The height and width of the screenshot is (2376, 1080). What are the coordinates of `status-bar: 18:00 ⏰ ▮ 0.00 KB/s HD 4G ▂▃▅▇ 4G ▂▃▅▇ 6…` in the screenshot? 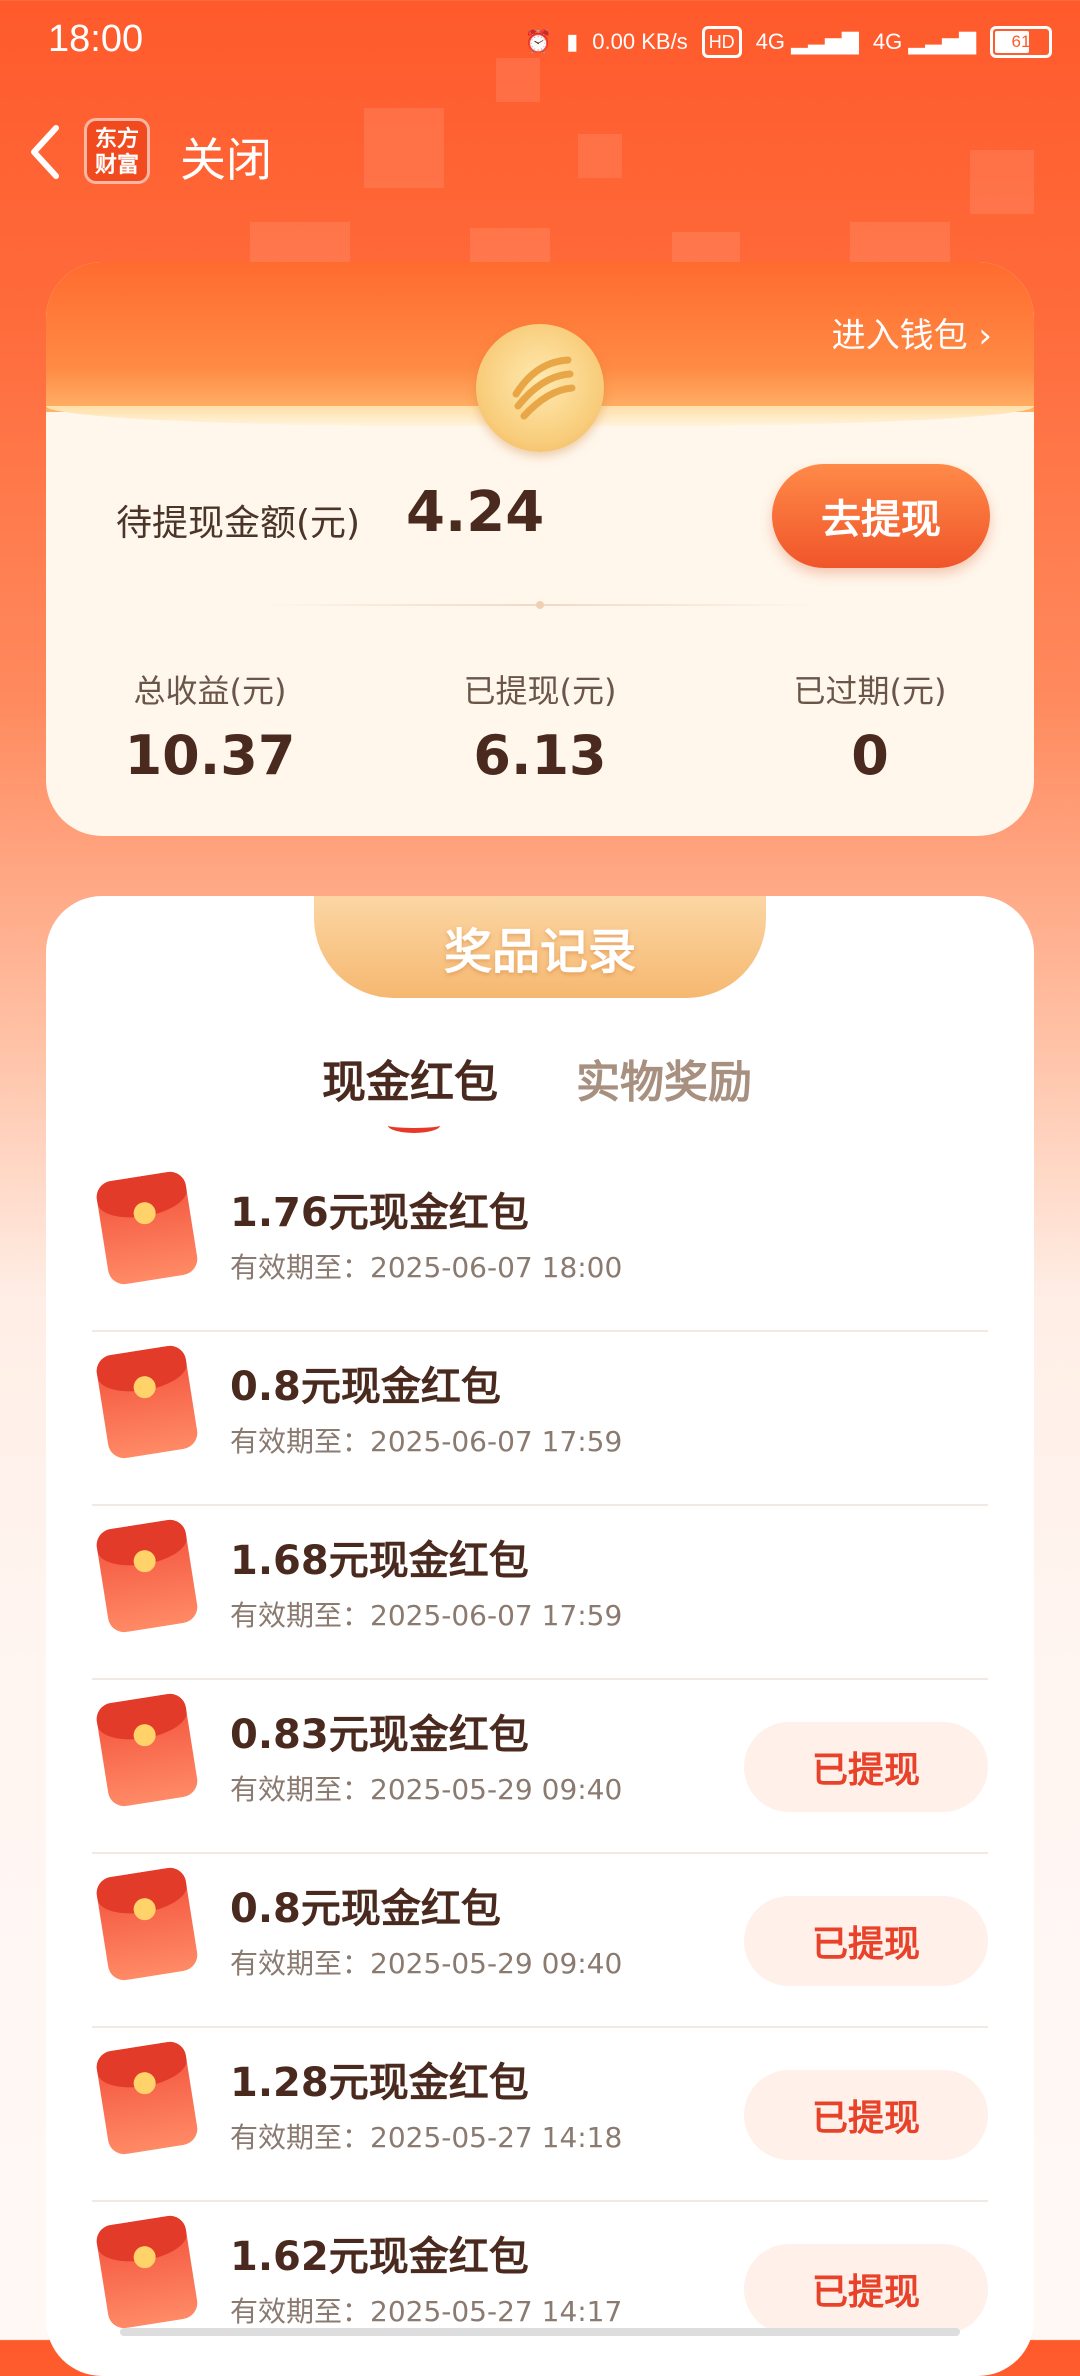 It's located at (540, 42).